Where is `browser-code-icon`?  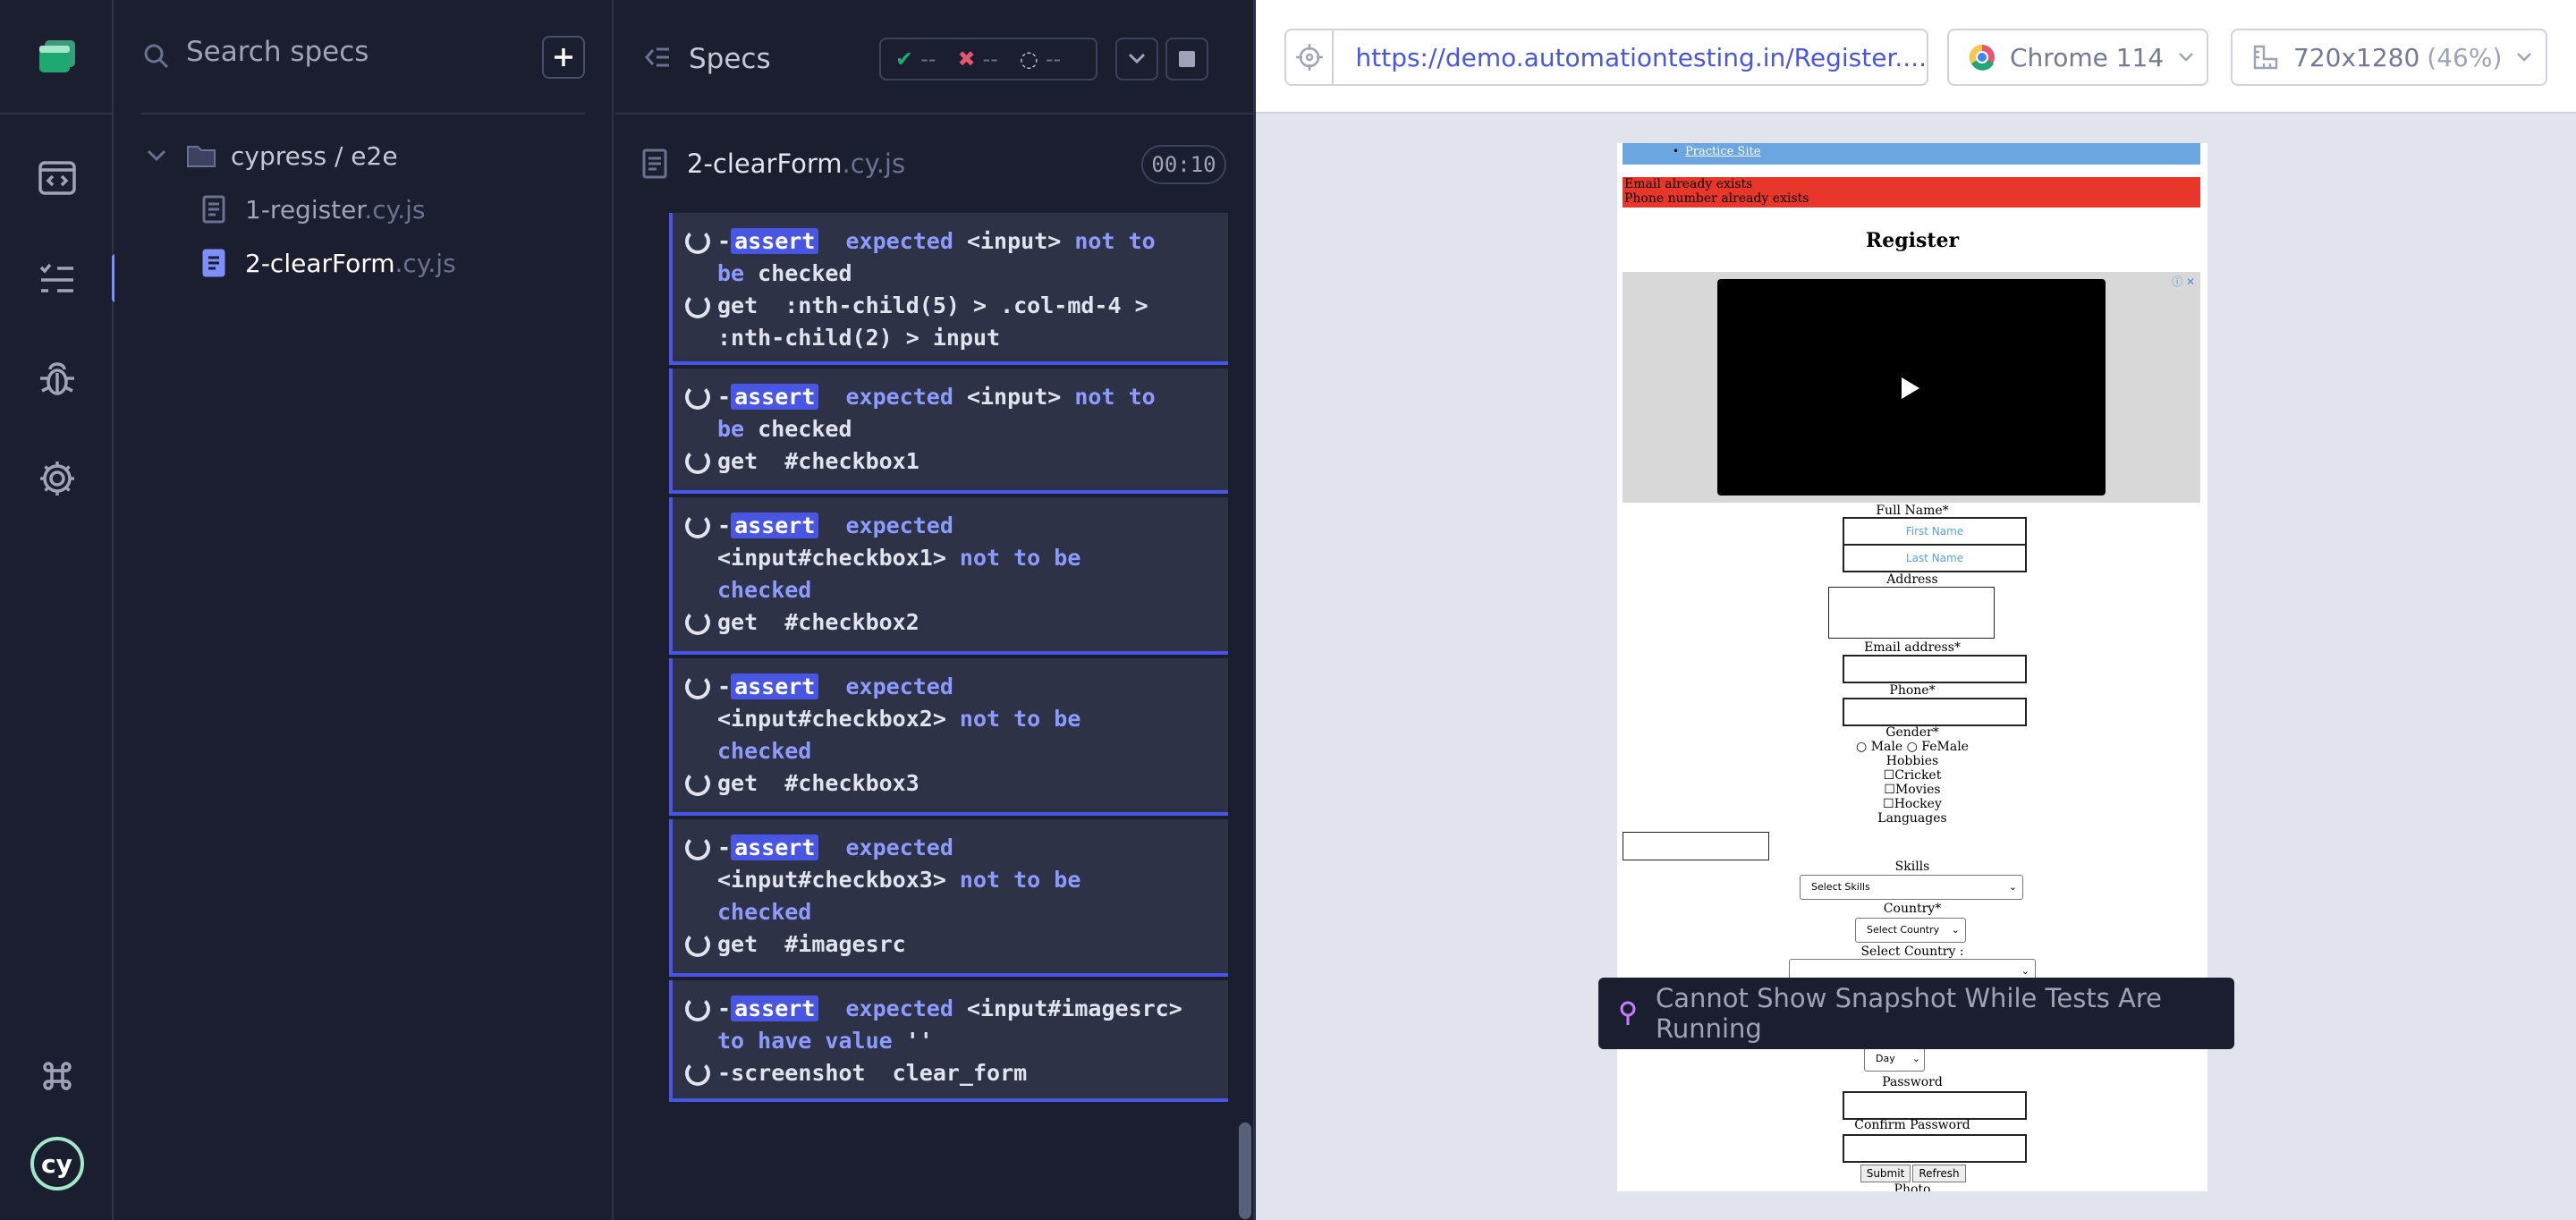 browser-code-icon is located at coordinates (57, 178).